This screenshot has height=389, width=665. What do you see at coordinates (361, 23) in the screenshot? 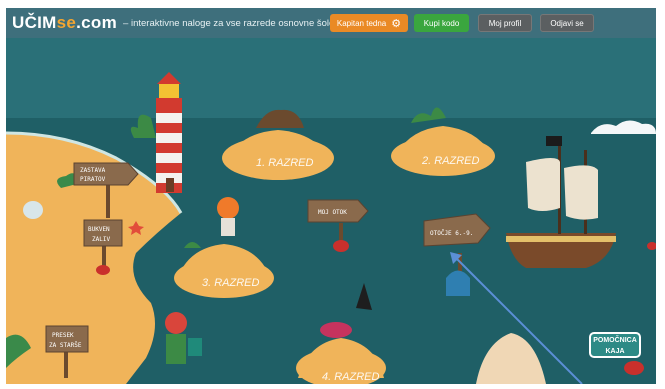
I see `kapitan-tedna-label: Kapitan tedna` at bounding box center [361, 23].